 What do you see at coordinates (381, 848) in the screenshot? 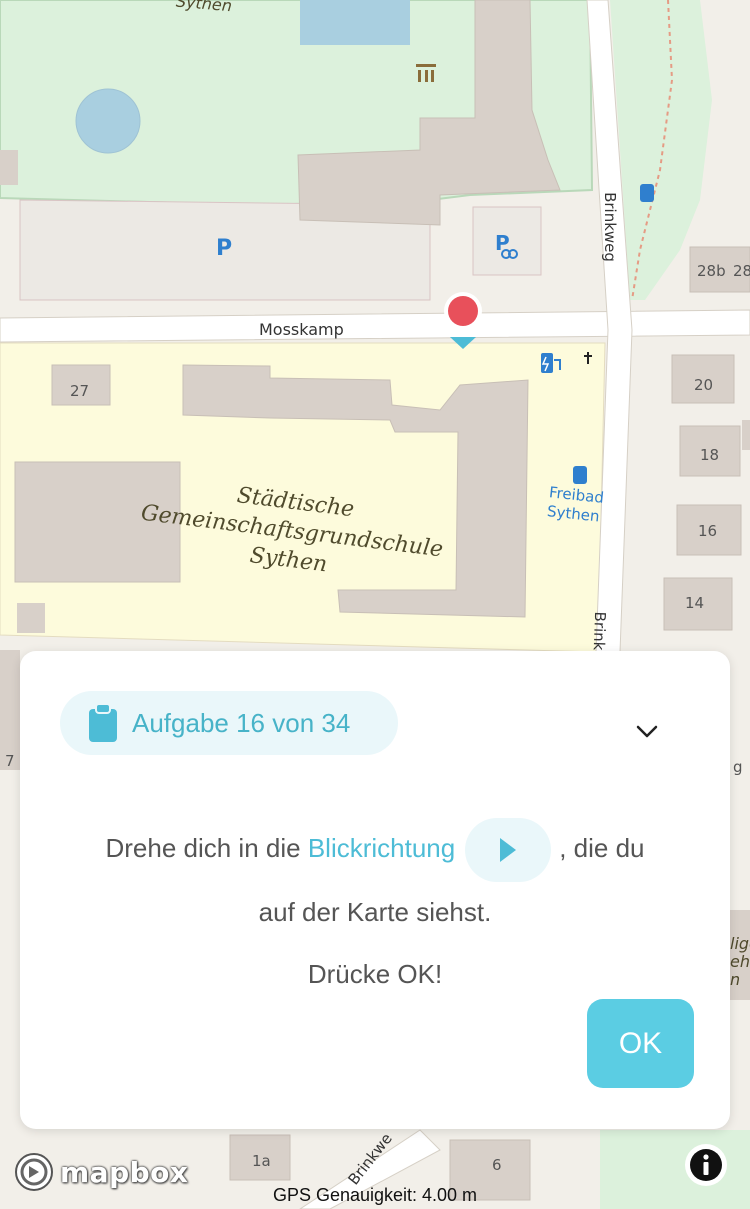
I see `instruction-link: Blickrichtung` at bounding box center [381, 848].